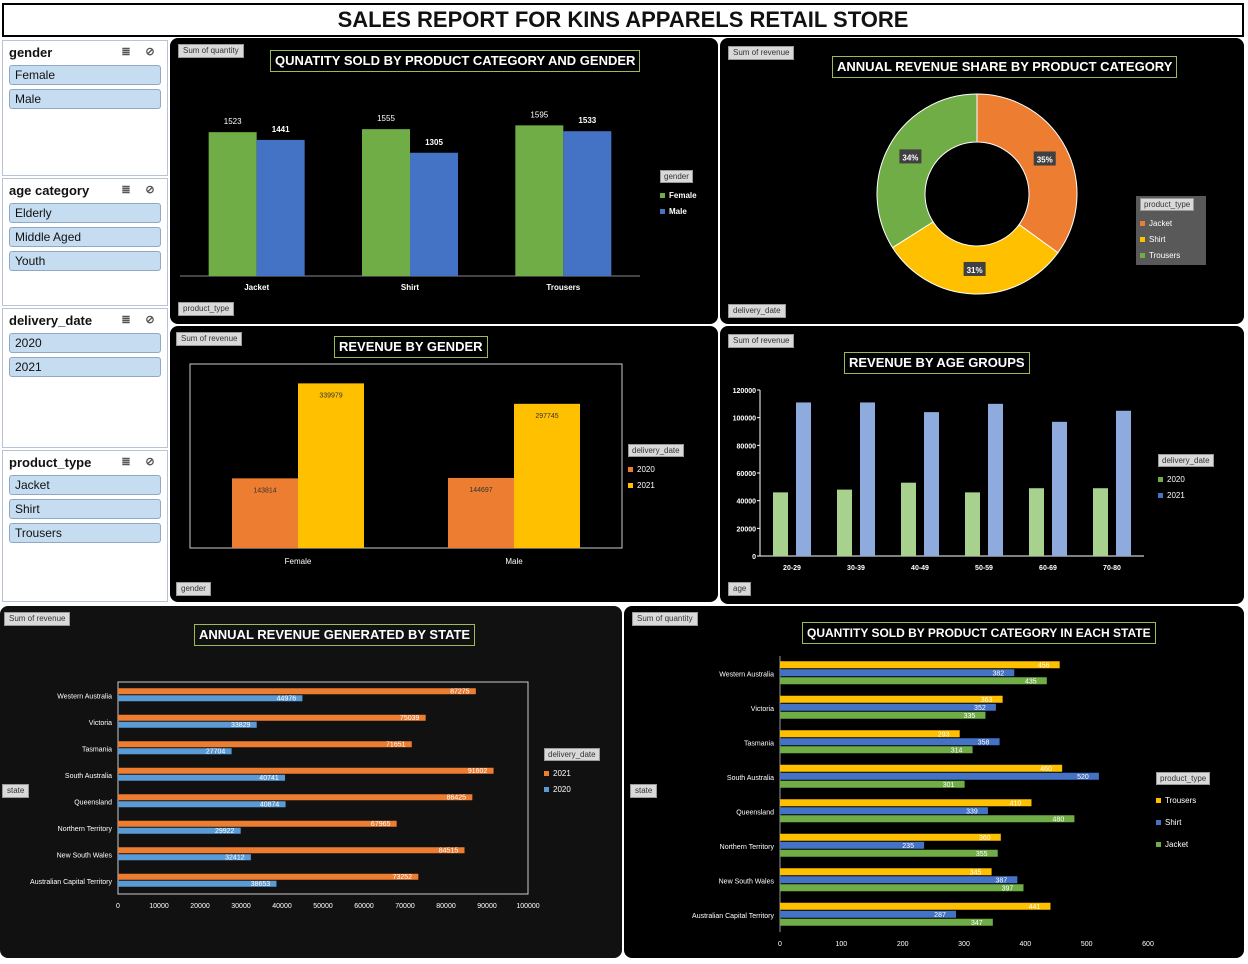  Describe the element at coordinates (206, 309) in the screenshot. I see `axis-filter-button: product_type` at that location.